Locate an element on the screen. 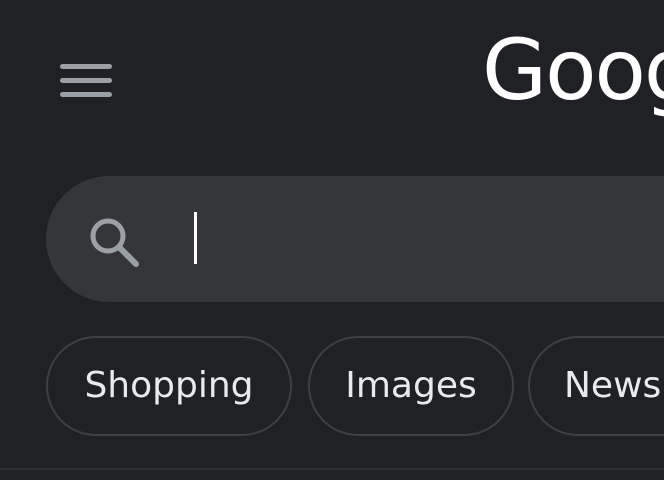  text-cursor is located at coordinates (195, 238).